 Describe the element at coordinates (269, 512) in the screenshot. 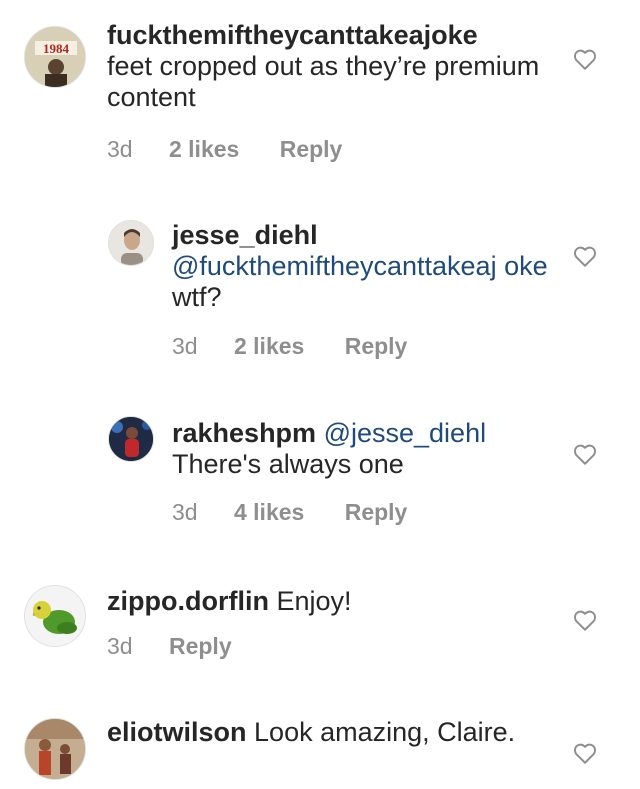

I see `comment-likes: 4 likes` at that location.